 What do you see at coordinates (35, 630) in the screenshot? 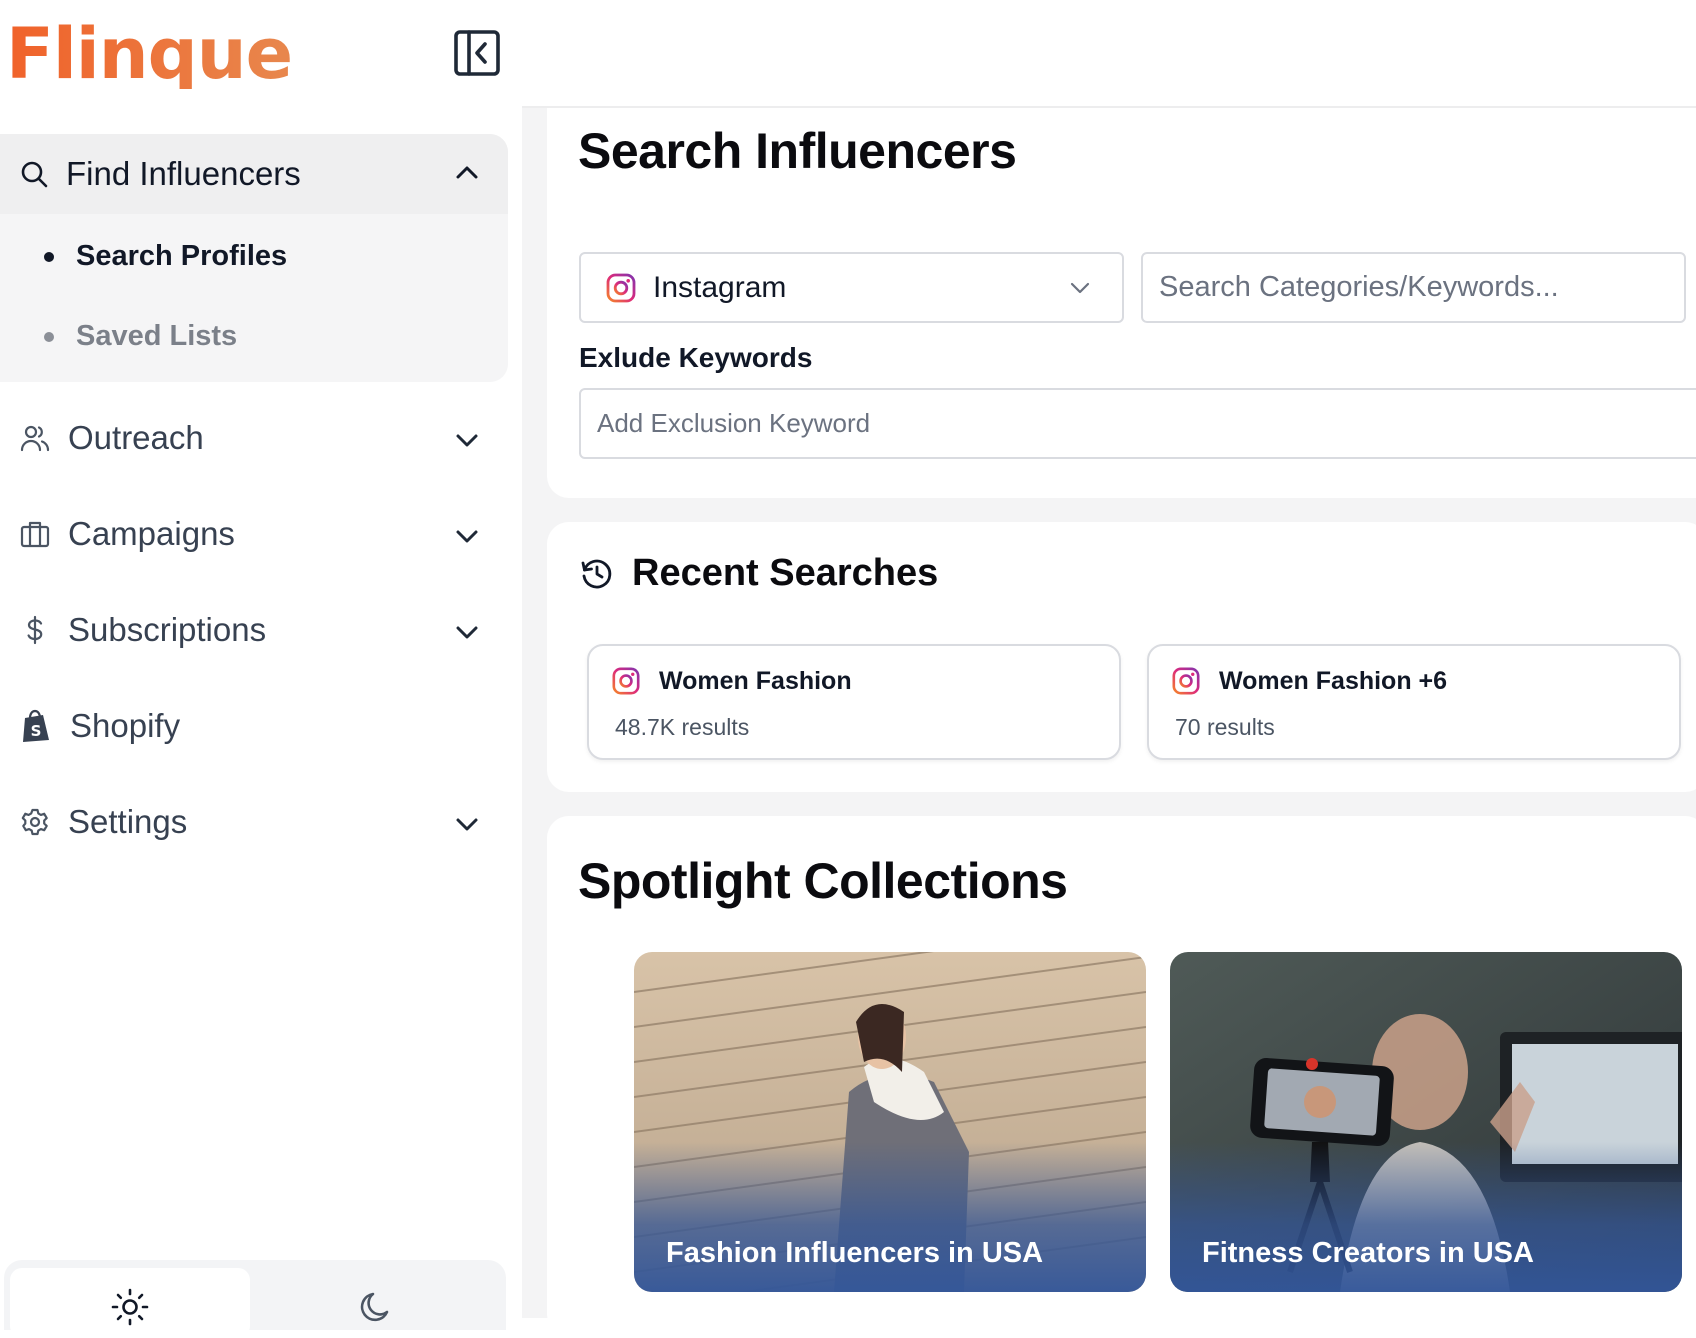
I see `dollar-icon` at bounding box center [35, 630].